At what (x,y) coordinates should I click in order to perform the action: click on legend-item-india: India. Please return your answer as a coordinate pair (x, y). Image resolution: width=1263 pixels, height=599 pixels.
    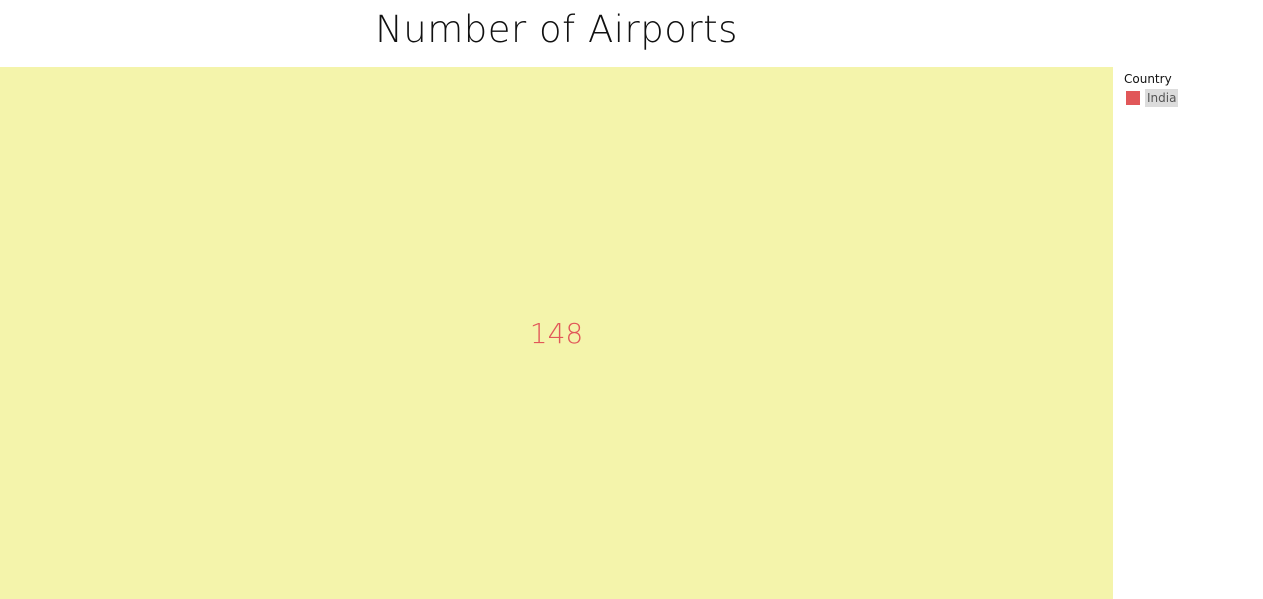
    Looking at the image, I should click on (1189, 97).